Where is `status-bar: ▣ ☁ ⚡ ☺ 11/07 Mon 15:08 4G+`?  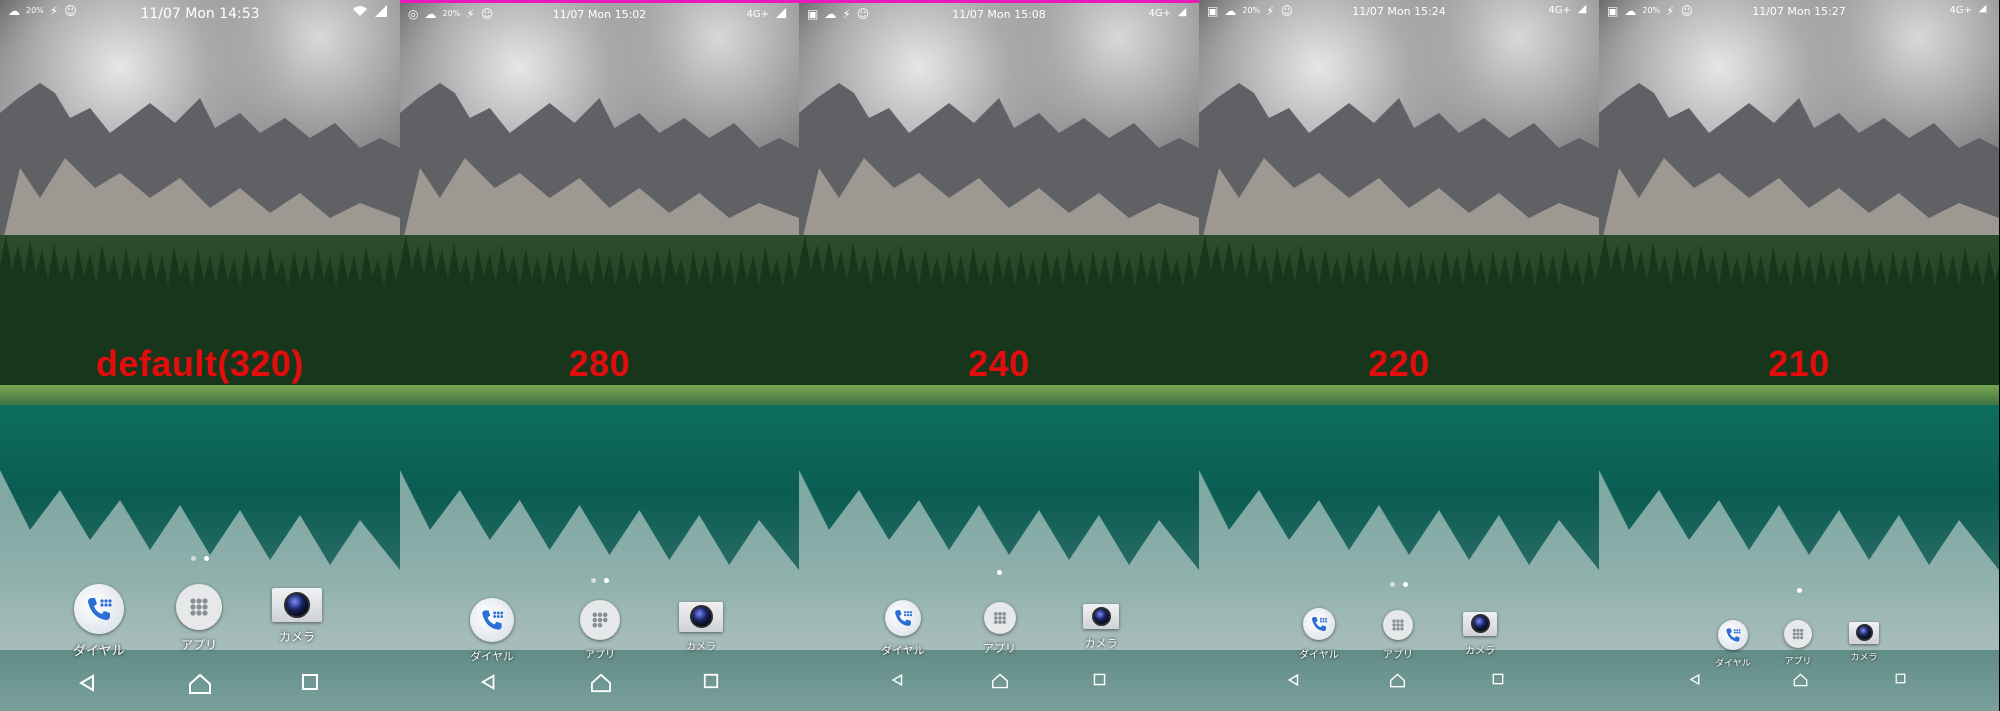
status-bar: ▣ ☁ ⚡ ☺ 11/07 Mon 15:08 4G+ is located at coordinates (999, 14).